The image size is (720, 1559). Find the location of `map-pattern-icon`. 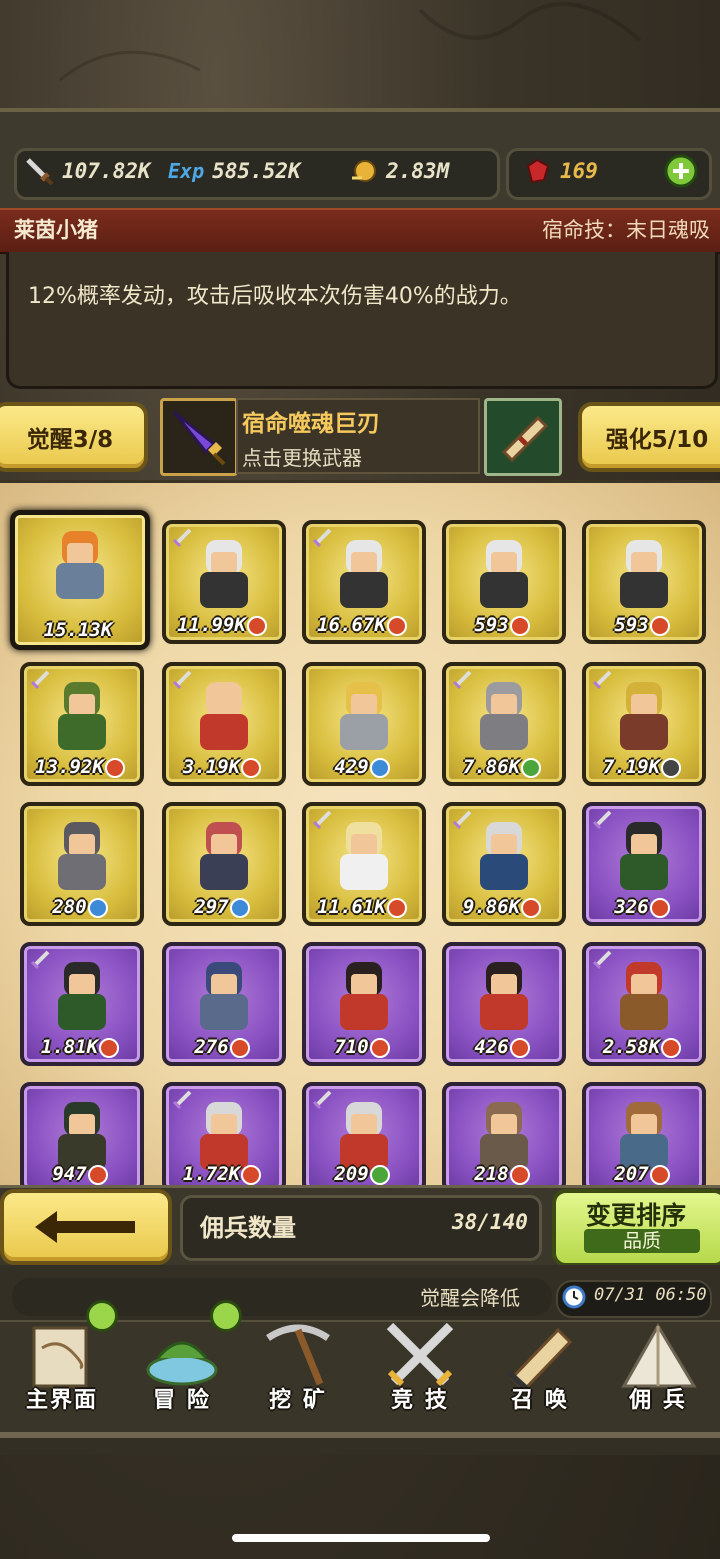

map-pattern-icon is located at coordinates (350, 42).